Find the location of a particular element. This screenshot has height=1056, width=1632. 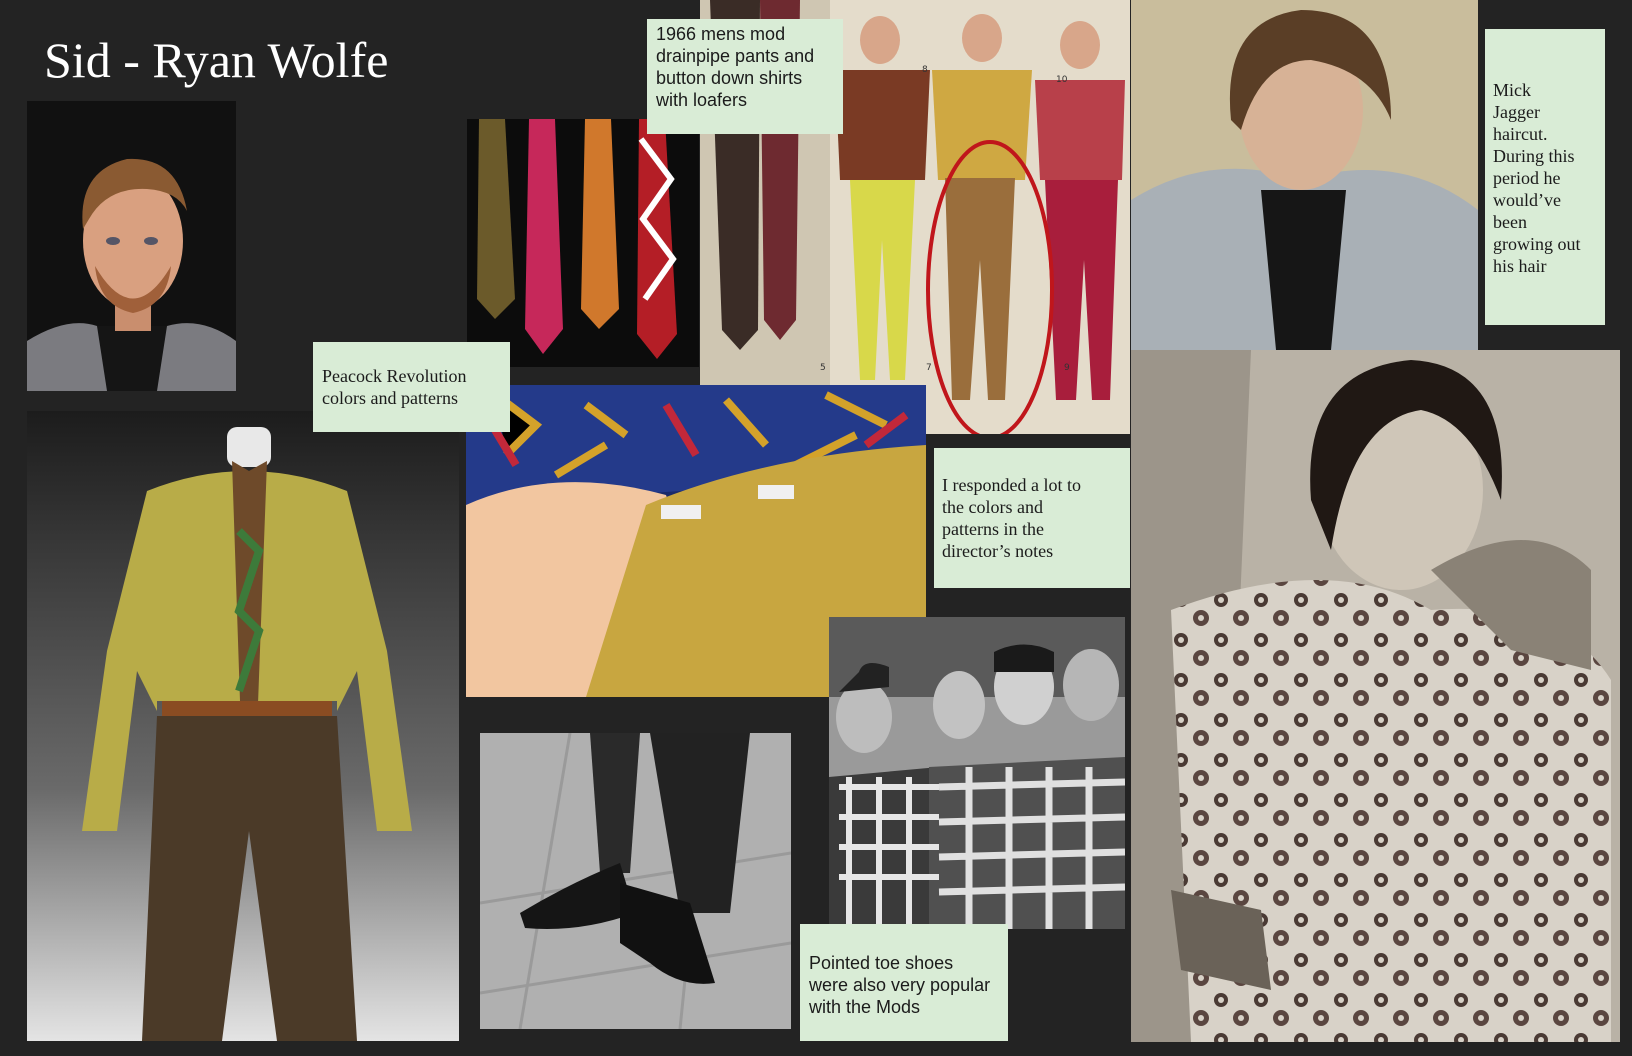

slide-title: Sid - Ryan Wolfe is located at coordinates (216, 60).